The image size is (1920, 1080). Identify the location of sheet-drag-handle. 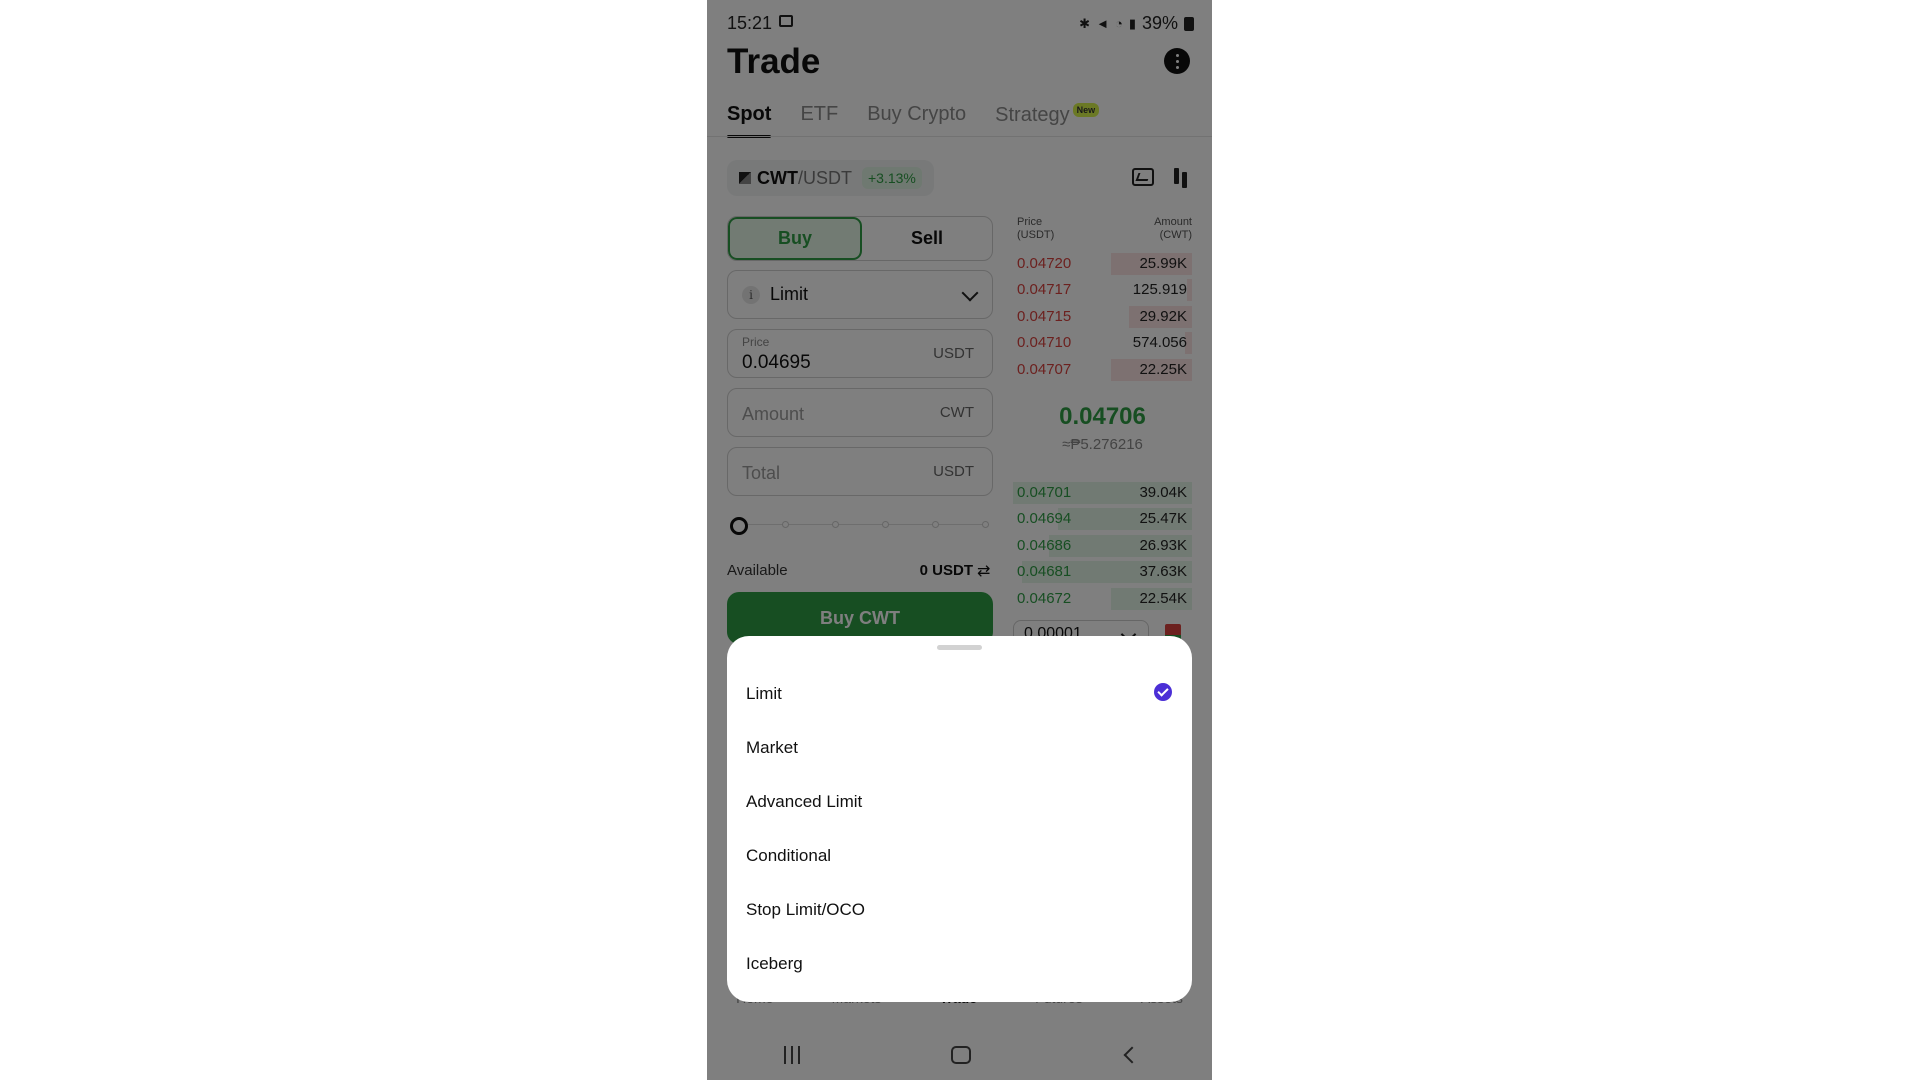
(959, 647).